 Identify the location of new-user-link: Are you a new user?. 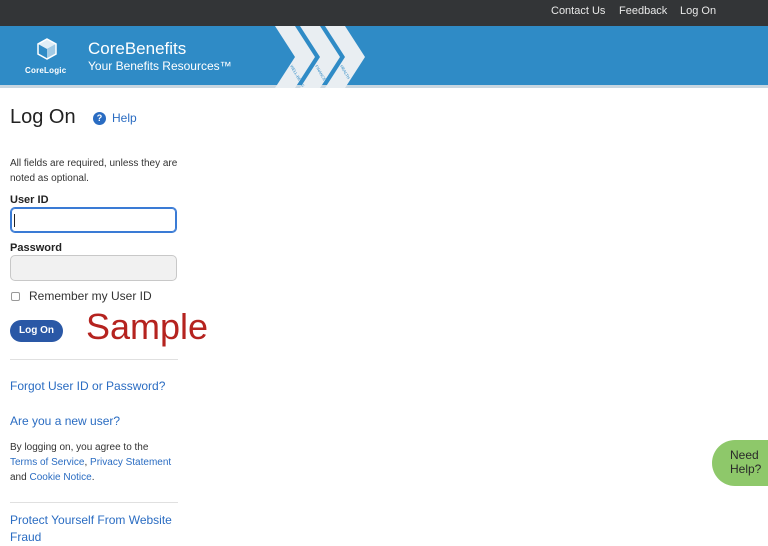
(65, 421).